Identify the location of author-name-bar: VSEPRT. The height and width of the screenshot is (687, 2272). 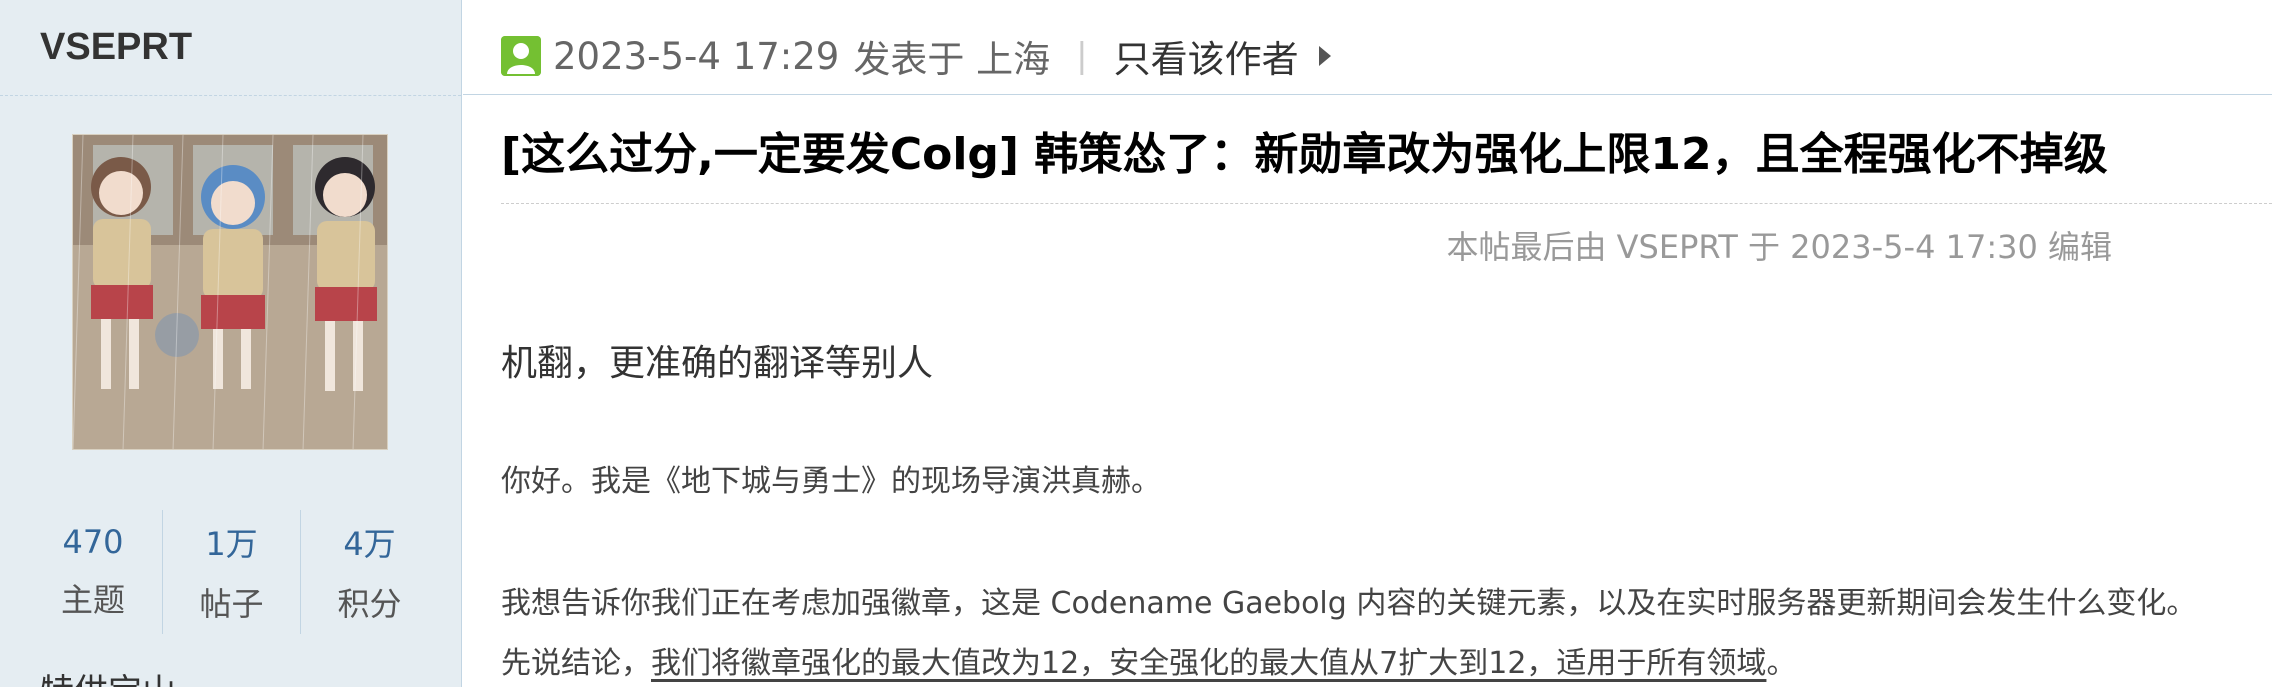
(230, 48).